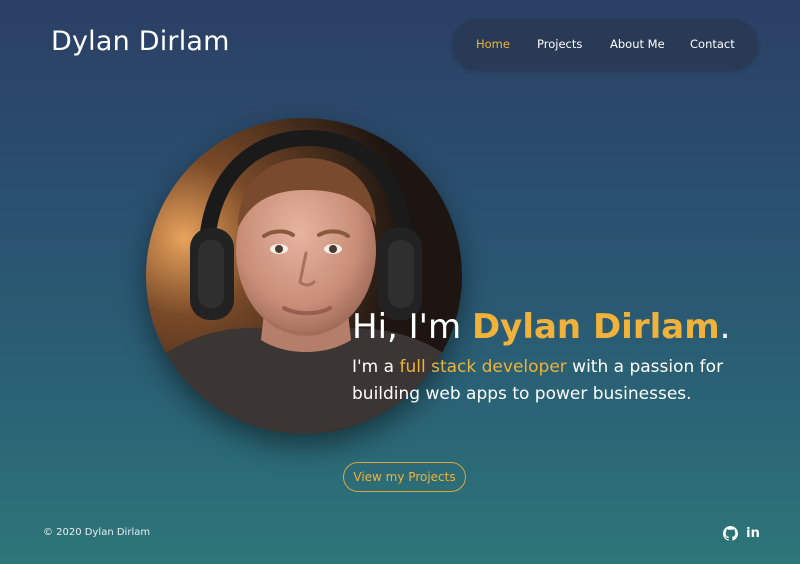 This screenshot has height=564, width=800. Describe the element at coordinates (483, 367) in the screenshot. I see `hero-subtitle-highlight: full stack developer` at that location.